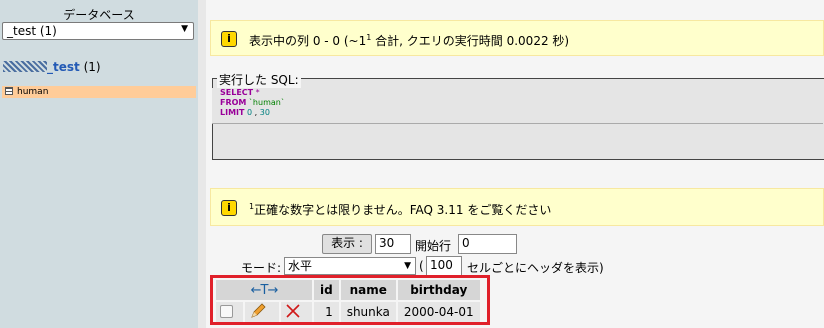  Describe the element at coordinates (98, 31) in the screenshot. I see `database-select: _test (1) ▼` at that location.